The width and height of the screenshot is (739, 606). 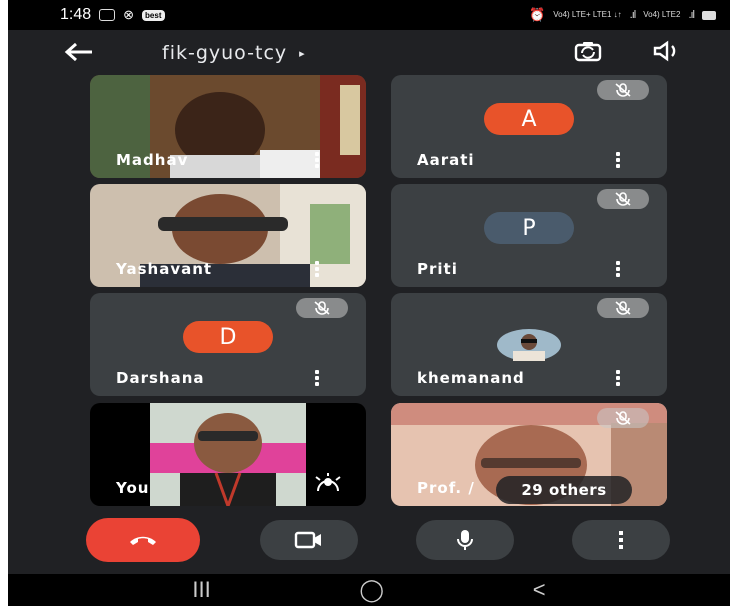 I want to click on network-1-label: Vo4) LTE+ LTE1 ↓↑, so click(x=587, y=14).